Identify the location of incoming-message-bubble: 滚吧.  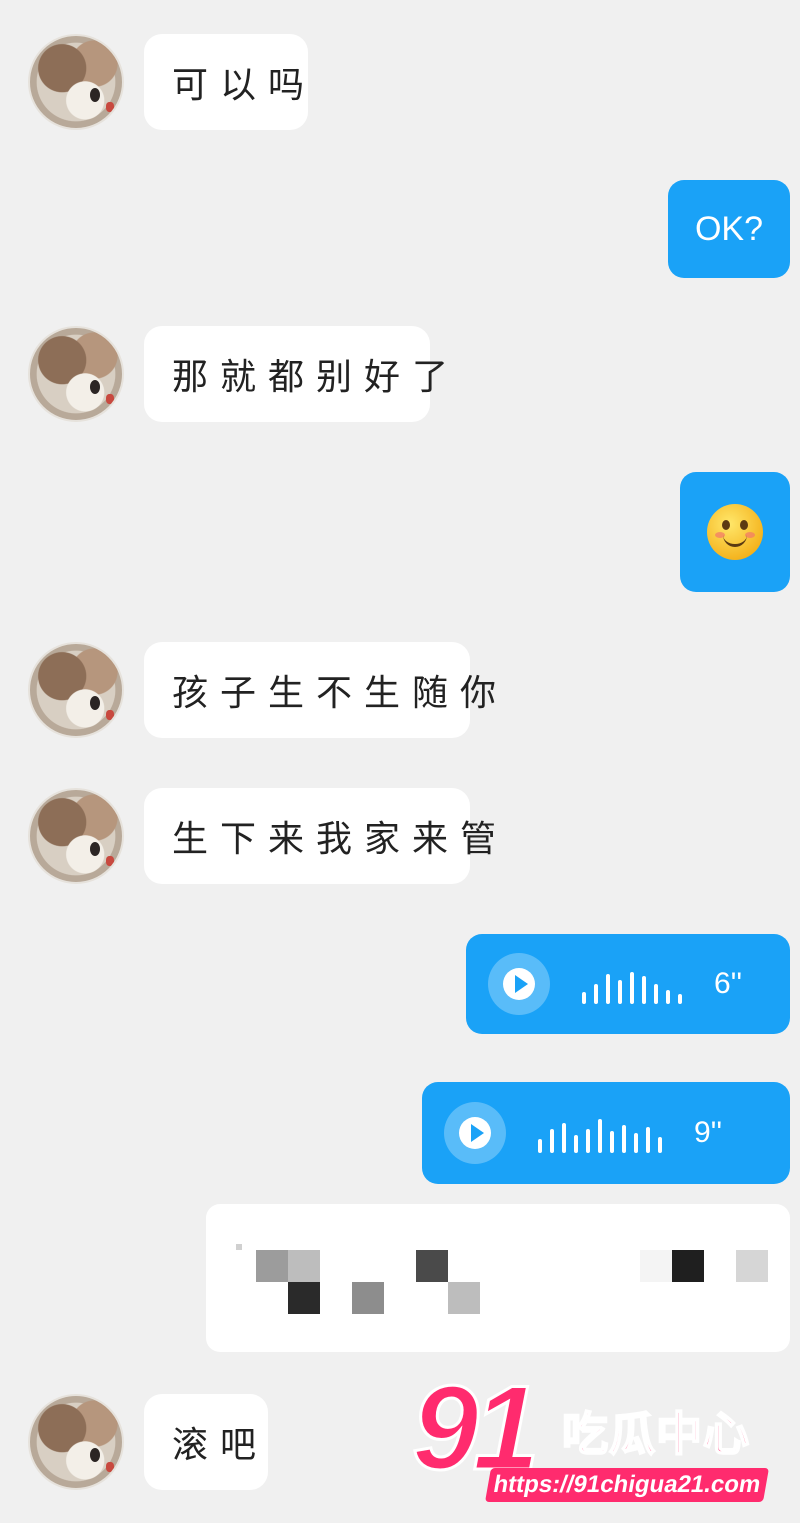
(206, 1442).